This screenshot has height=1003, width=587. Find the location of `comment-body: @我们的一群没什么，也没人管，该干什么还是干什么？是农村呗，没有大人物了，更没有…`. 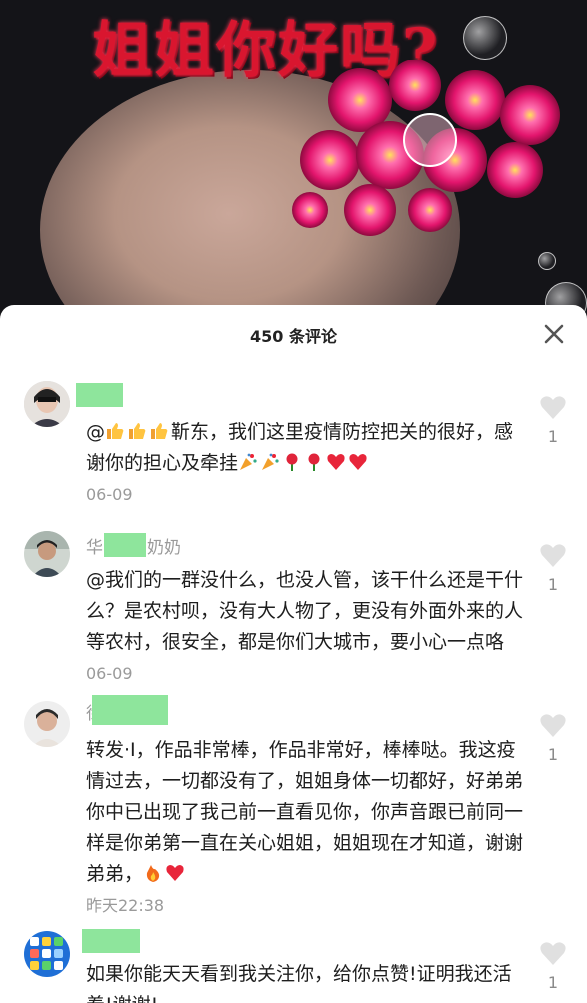

comment-body: @我们的一群没什么，也没人管，该干什么还是干什么？是农村呗，没有大人物了，更没有… is located at coordinates (305, 626).